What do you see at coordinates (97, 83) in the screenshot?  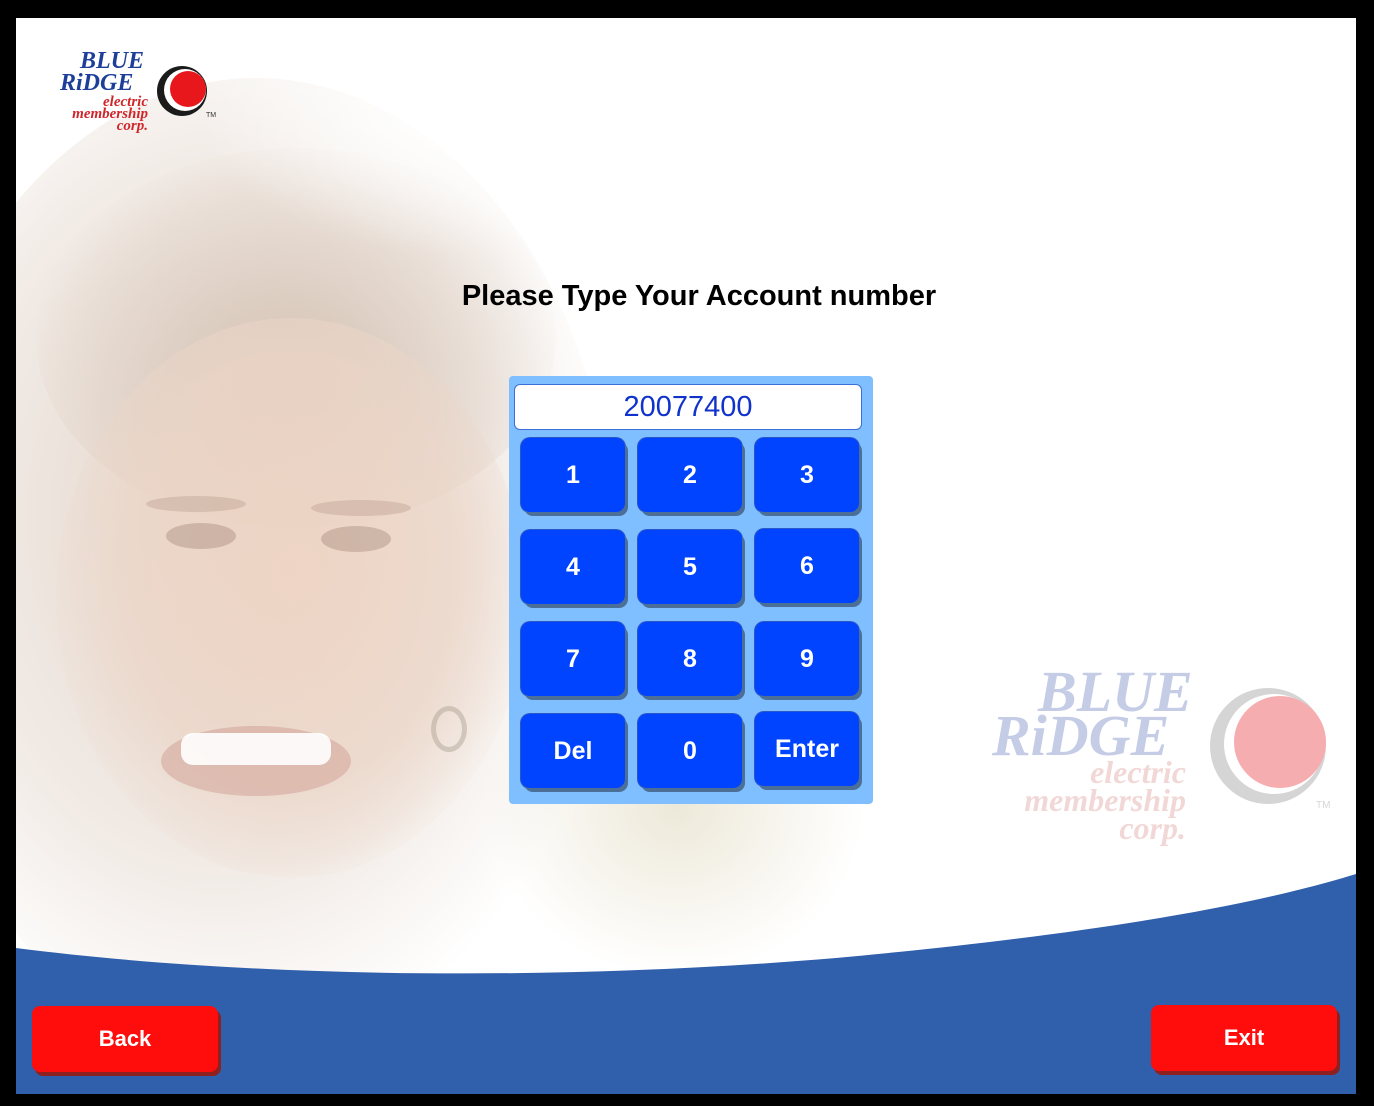 I see `logo-text-ridge: RiDGE` at bounding box center [97, 83].